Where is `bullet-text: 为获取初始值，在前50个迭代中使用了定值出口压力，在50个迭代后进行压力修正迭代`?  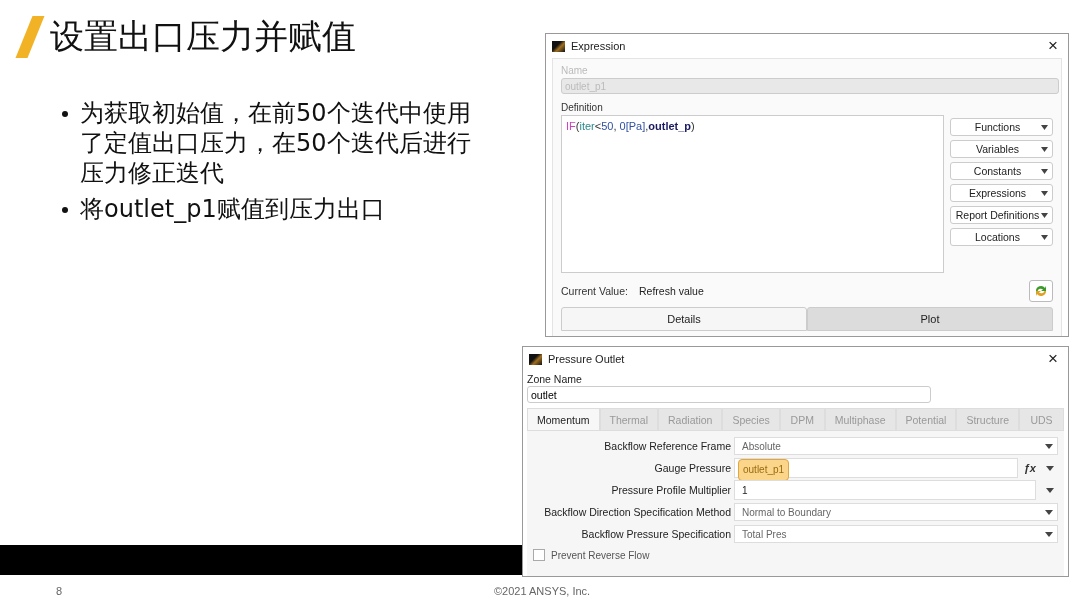 bullet-text: 为获取初始值，在前50个迭代中使用了定值出口压力，在50个迭代后进行压力修正迭代 is located at coordinates (276, 143).